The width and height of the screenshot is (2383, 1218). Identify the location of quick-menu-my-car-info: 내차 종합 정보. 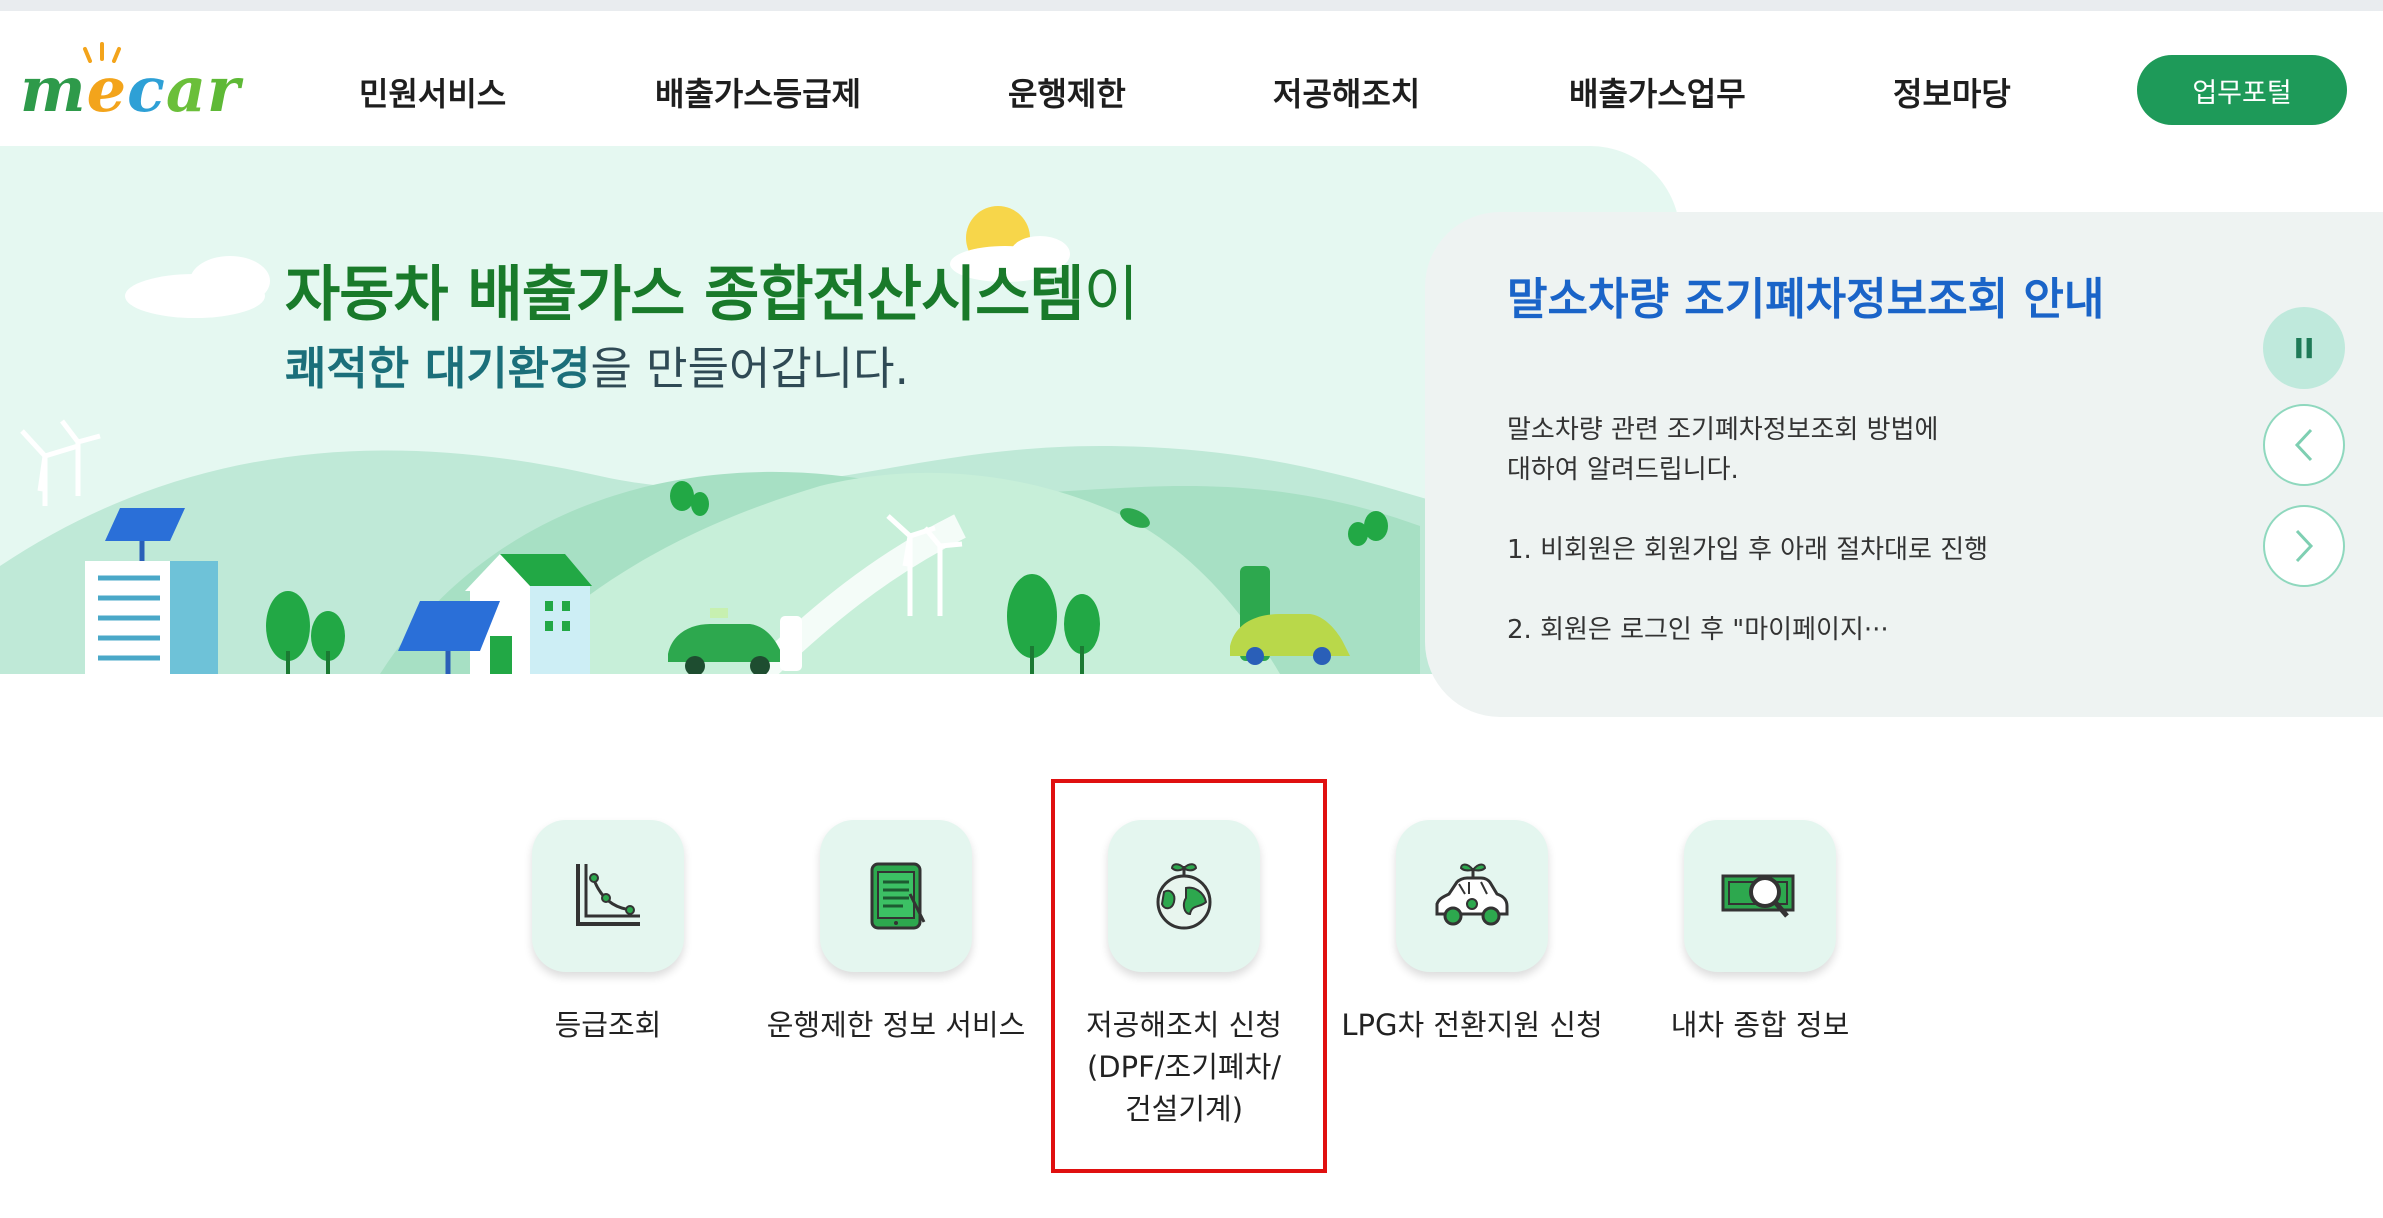
(1734, 985).